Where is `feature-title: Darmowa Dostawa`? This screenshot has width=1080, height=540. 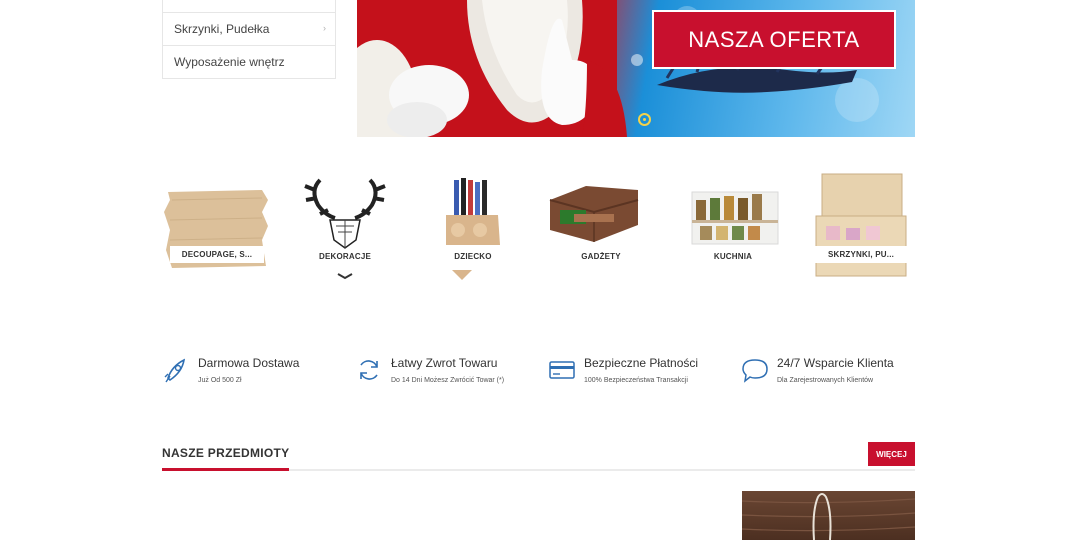 feature-title: Darmowa Dostawa is located at coordinates (249, 363).